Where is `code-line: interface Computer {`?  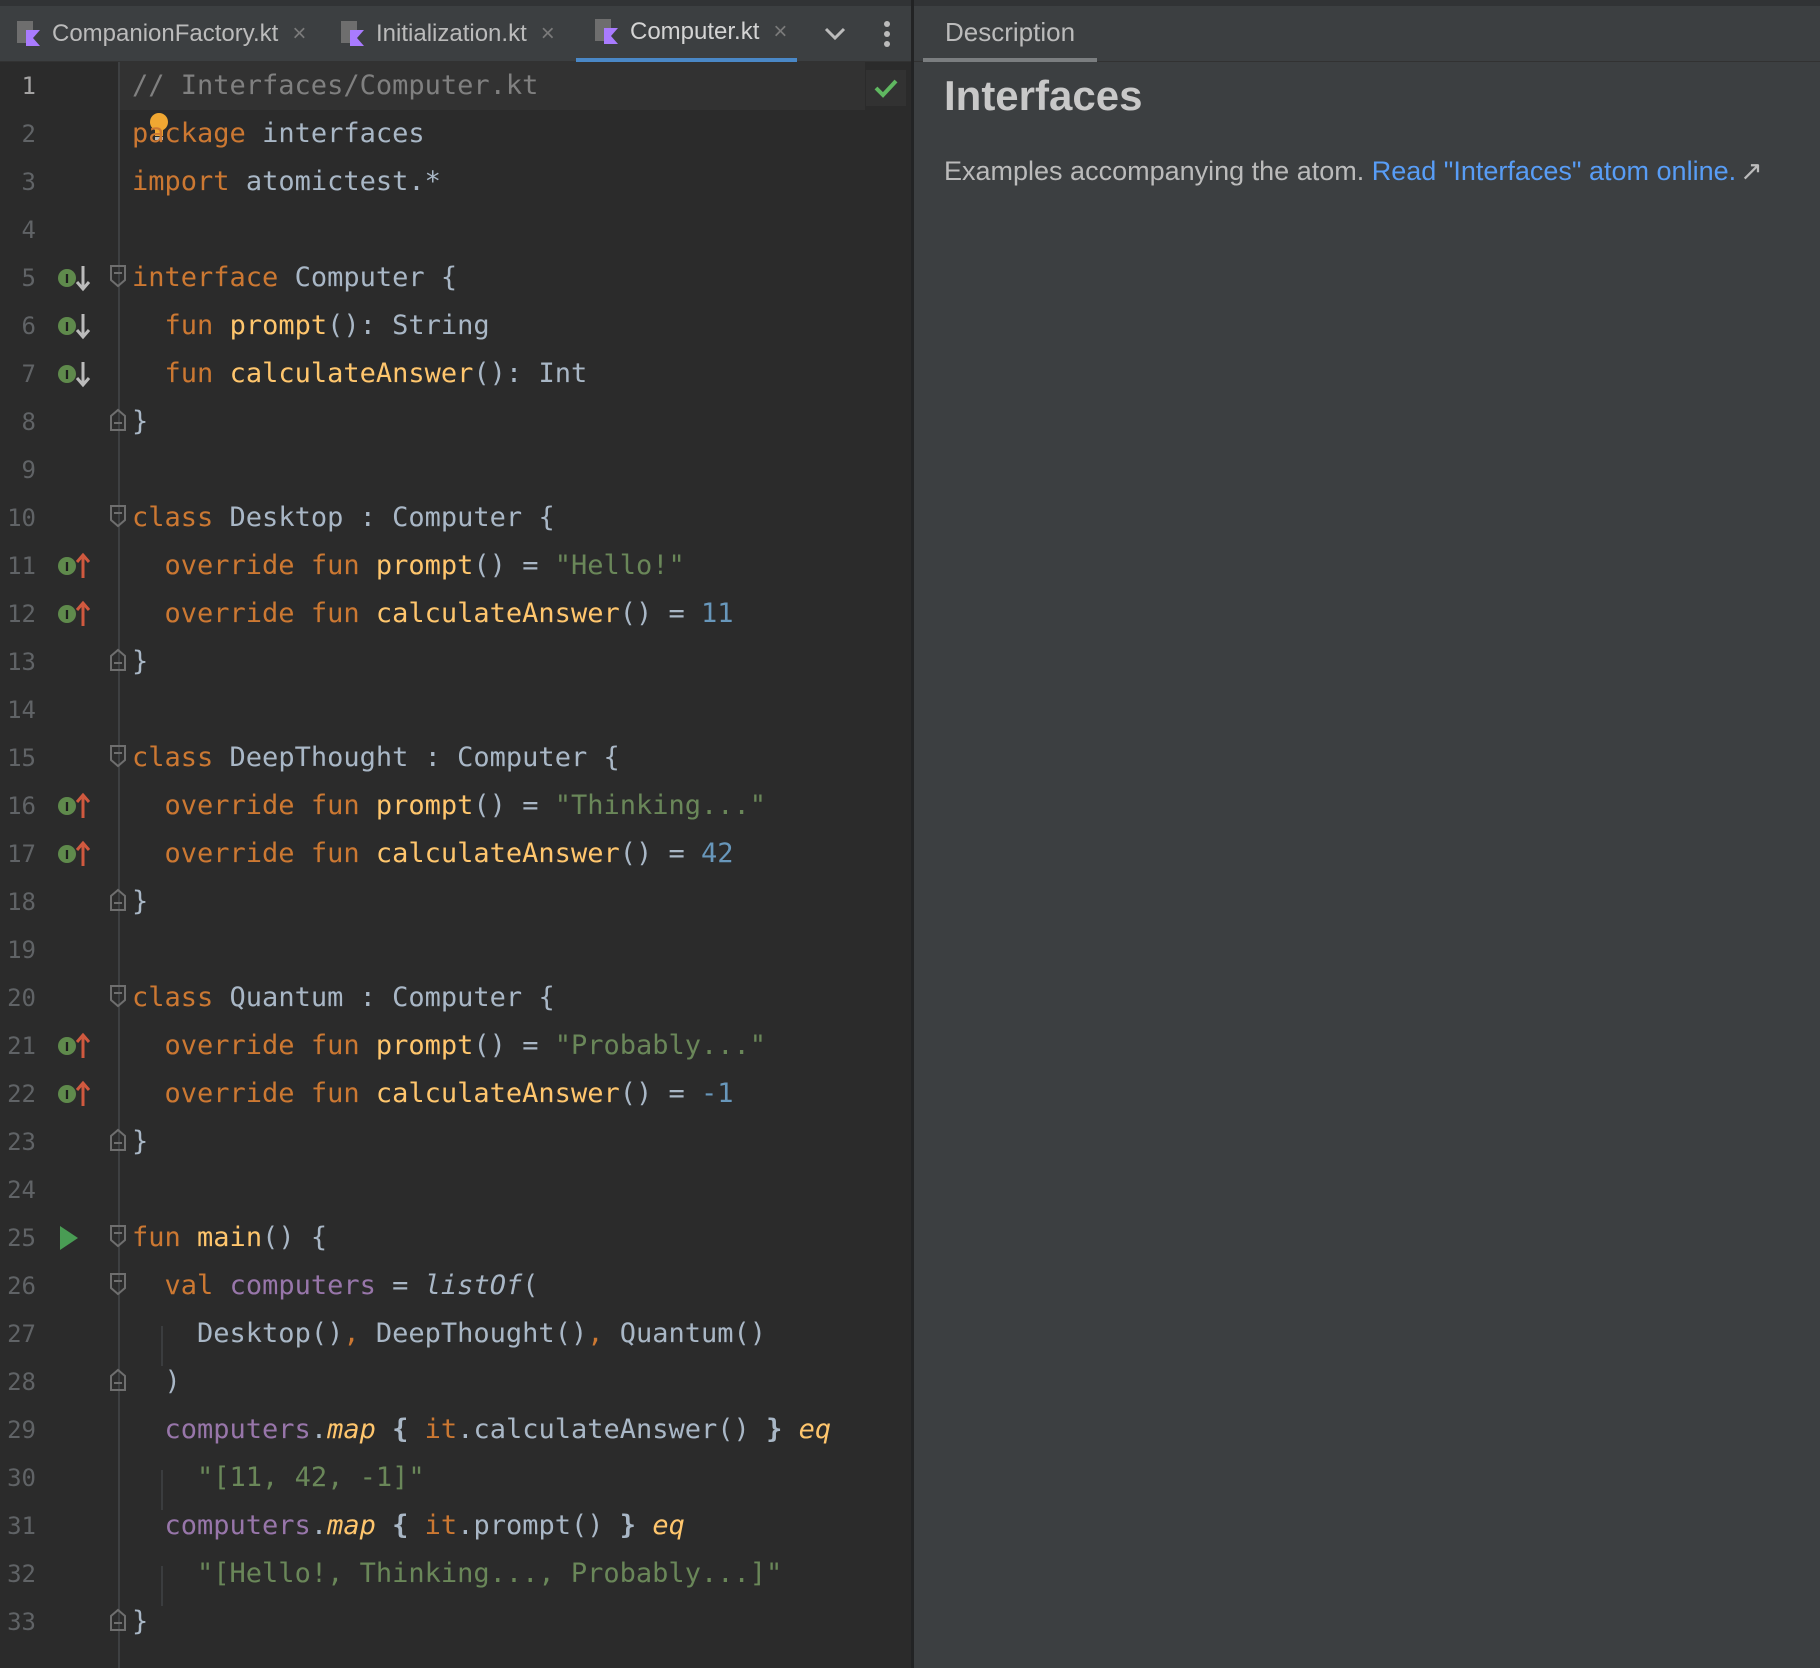 code-line: interface Computer { is located at coordinates (295, 277).